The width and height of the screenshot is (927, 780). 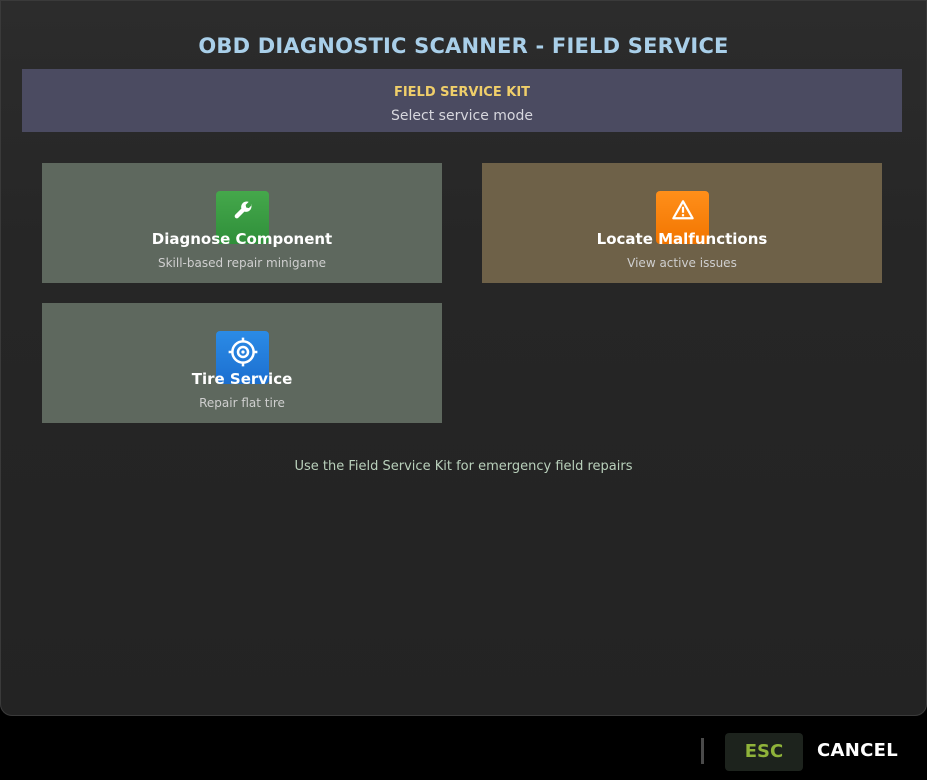 I want to click on locate-malfunctions-card: Locate Malfunctions View active issues, so click(x=682, y=223).